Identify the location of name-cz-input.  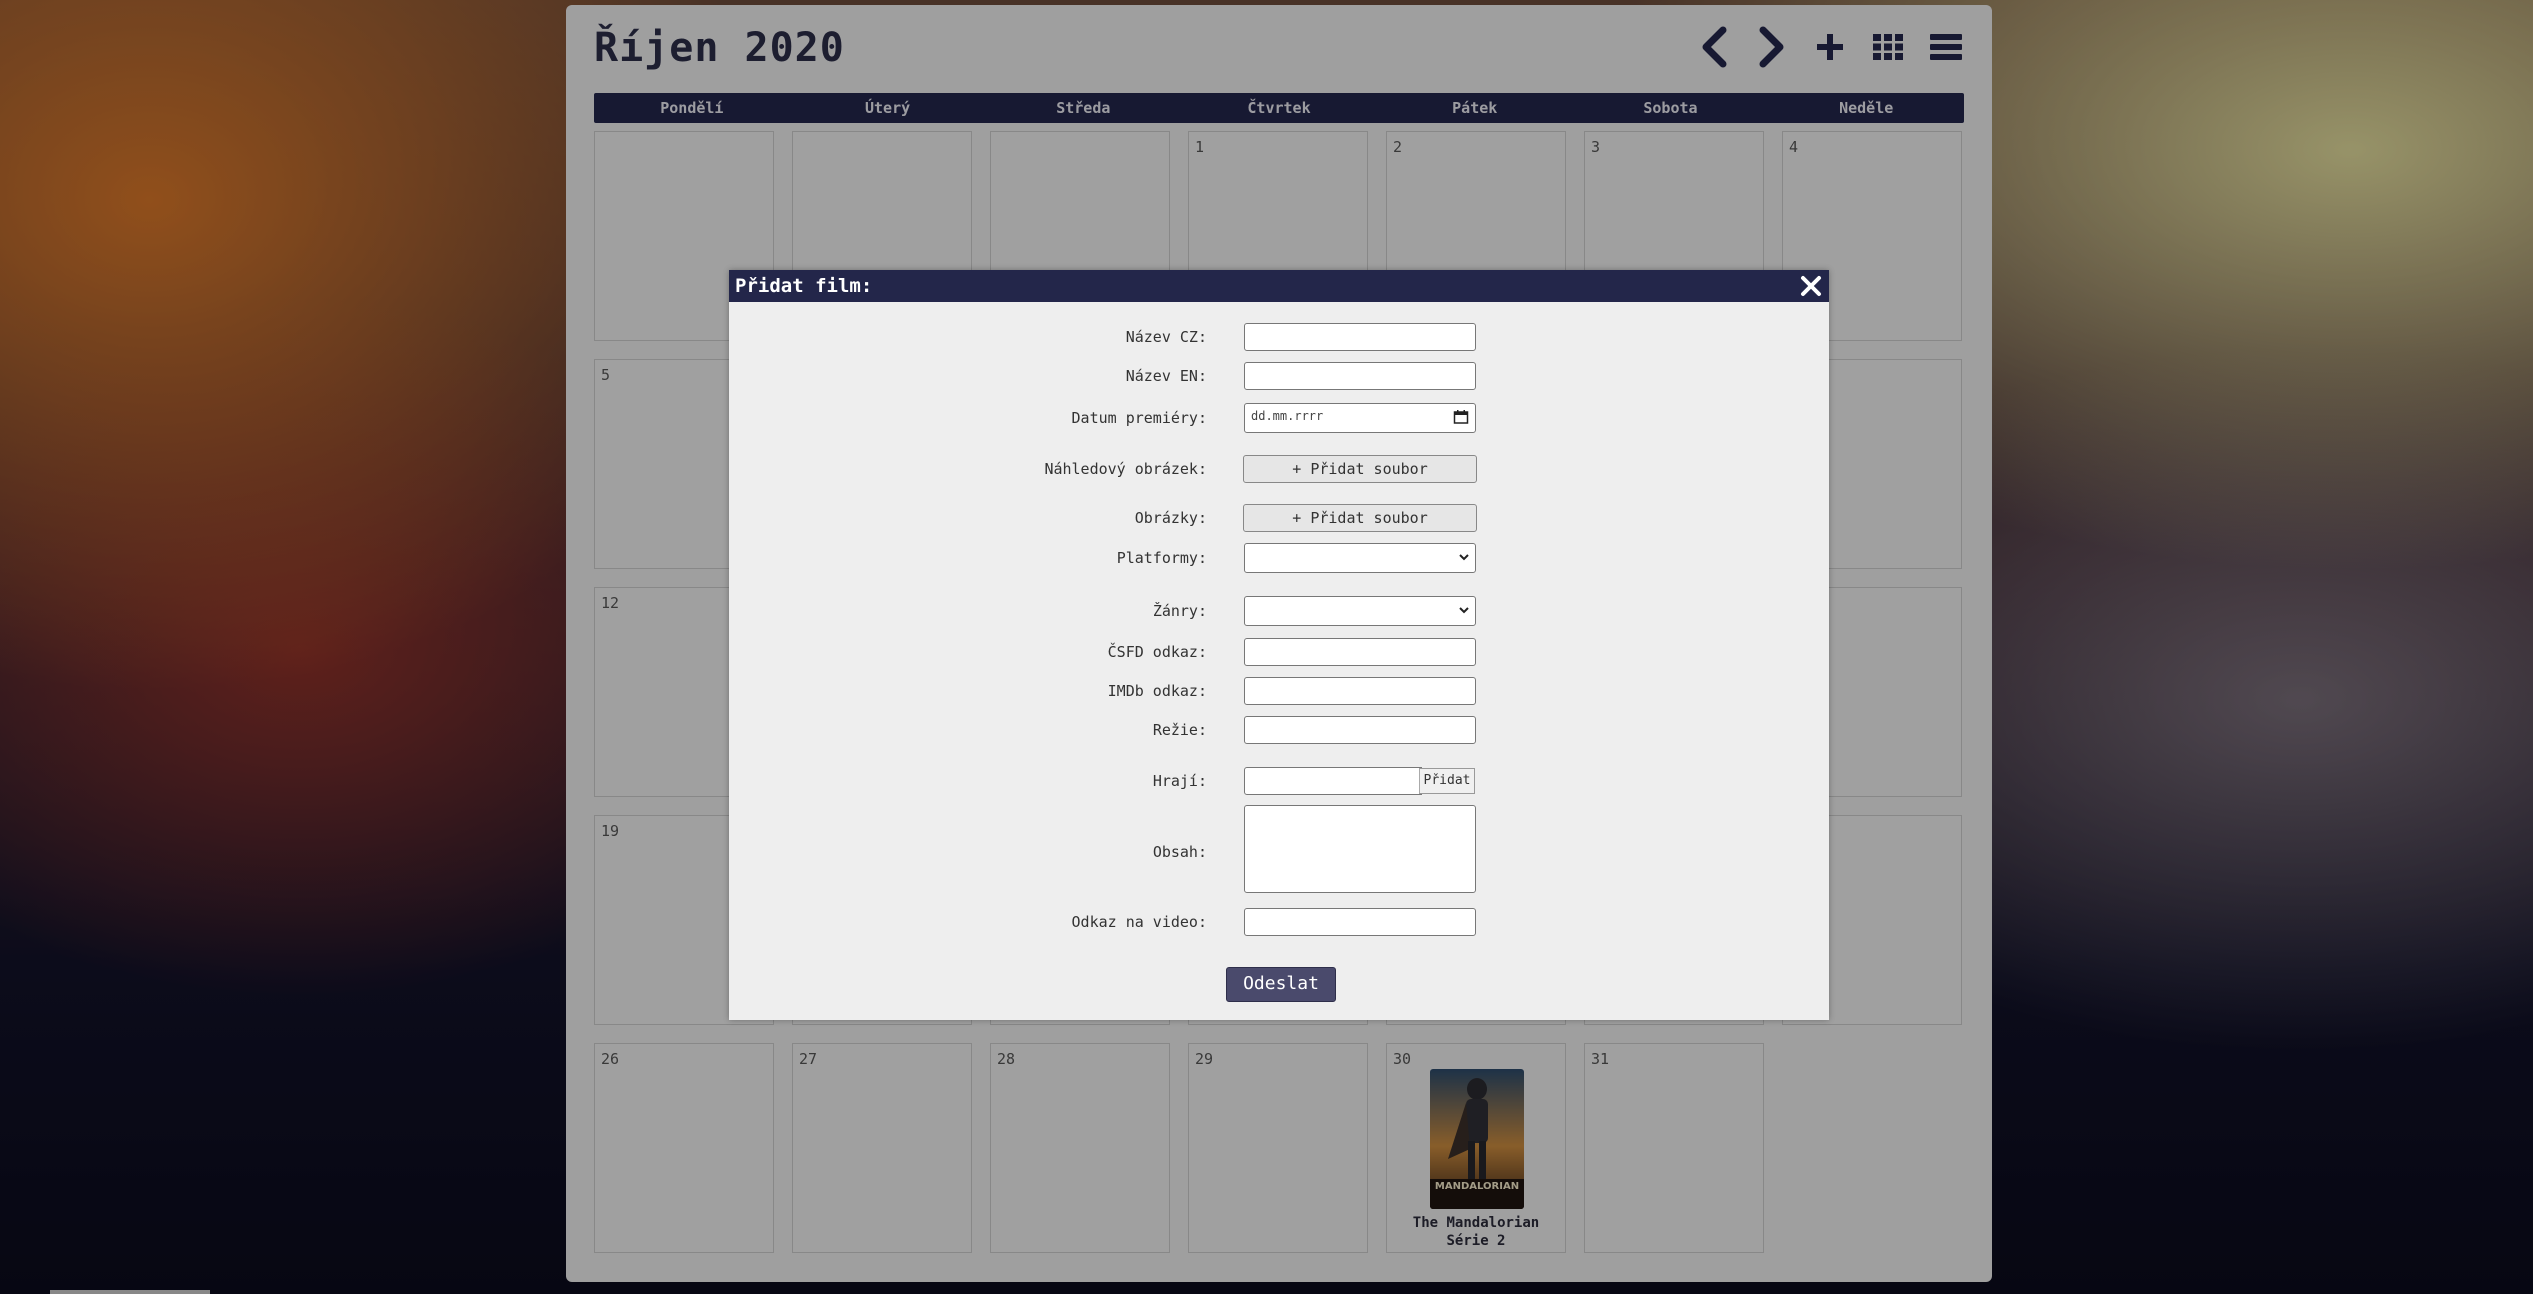
(1360, 337).